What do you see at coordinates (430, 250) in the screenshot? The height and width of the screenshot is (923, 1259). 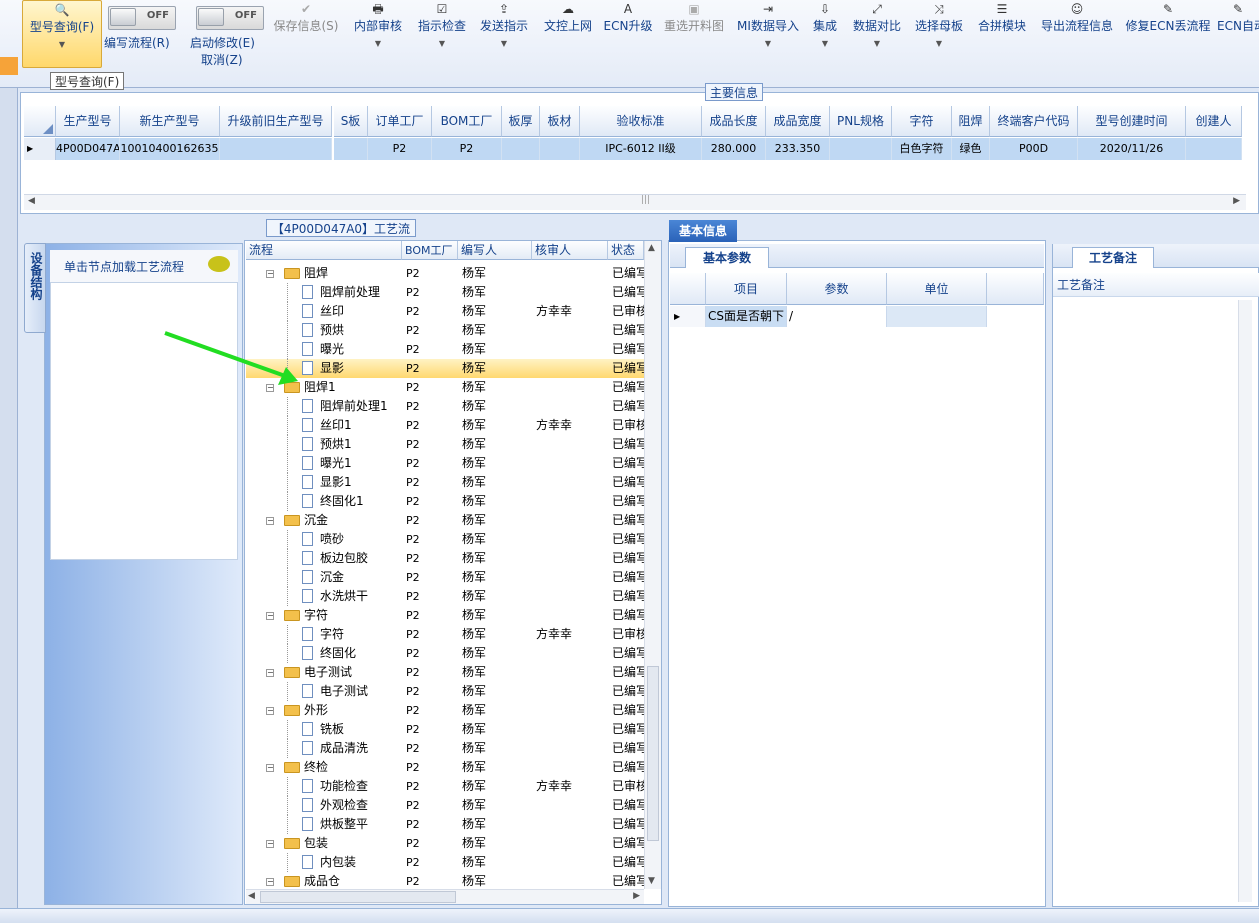 I see `col-header-bom: BOM工厂` at bounding box center [430, 250].